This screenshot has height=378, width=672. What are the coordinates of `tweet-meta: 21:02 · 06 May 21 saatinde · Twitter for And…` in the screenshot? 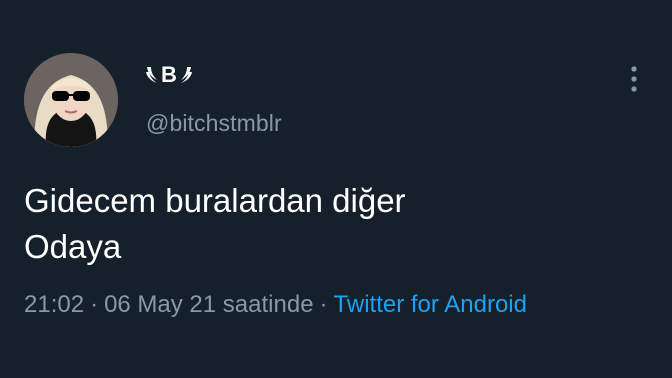 It's located at (275, 305).